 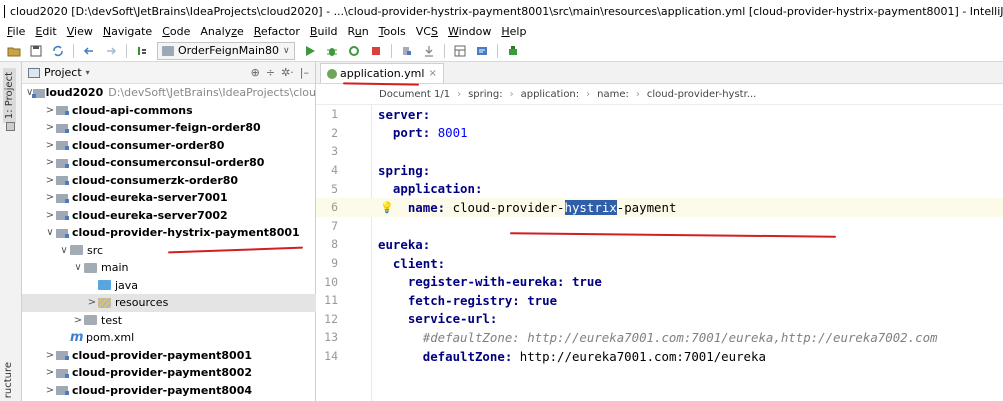 What do you see at coordinates (277, 31) in the screenshot?
I see `menu-item: Refactor` at bounding box center [277, 31].